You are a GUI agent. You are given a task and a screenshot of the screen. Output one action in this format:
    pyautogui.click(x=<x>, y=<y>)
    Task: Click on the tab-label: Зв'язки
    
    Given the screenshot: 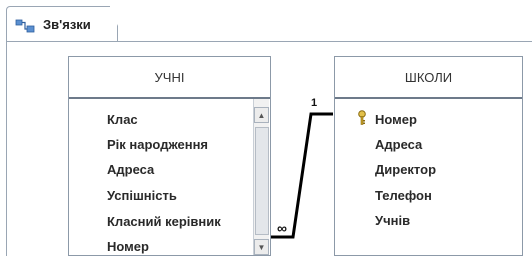 What is the action you would take?
    pyautogui.click(x=67, y=24)
    